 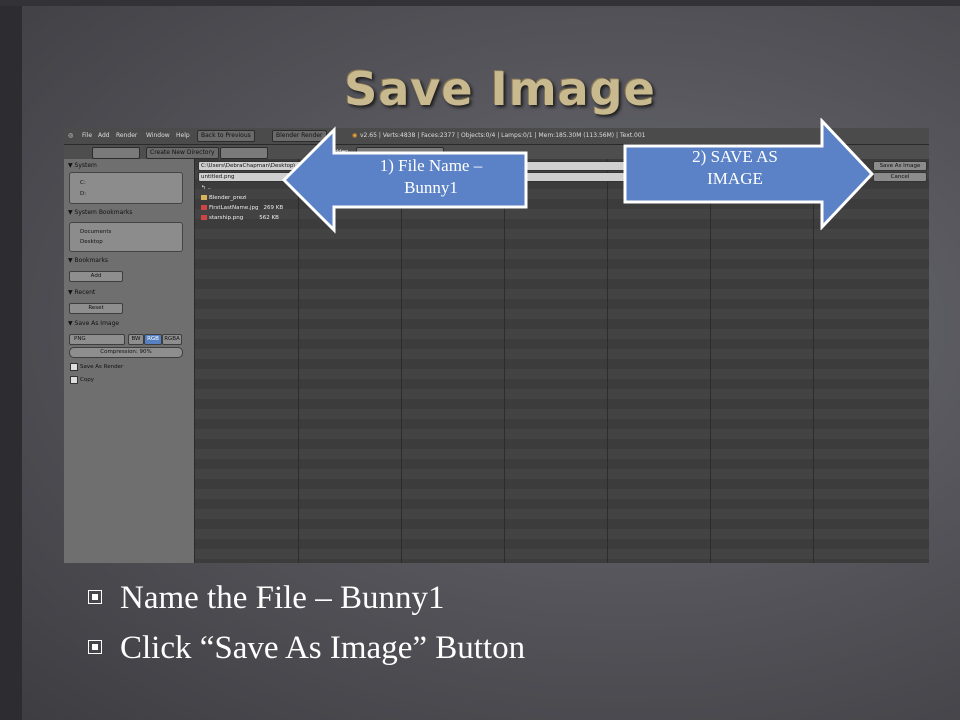 What do you see at coordinates (224, 198) in the screenshot?
I see `file-item-folder: Blender_prezi` at bounding box center [224, 198].